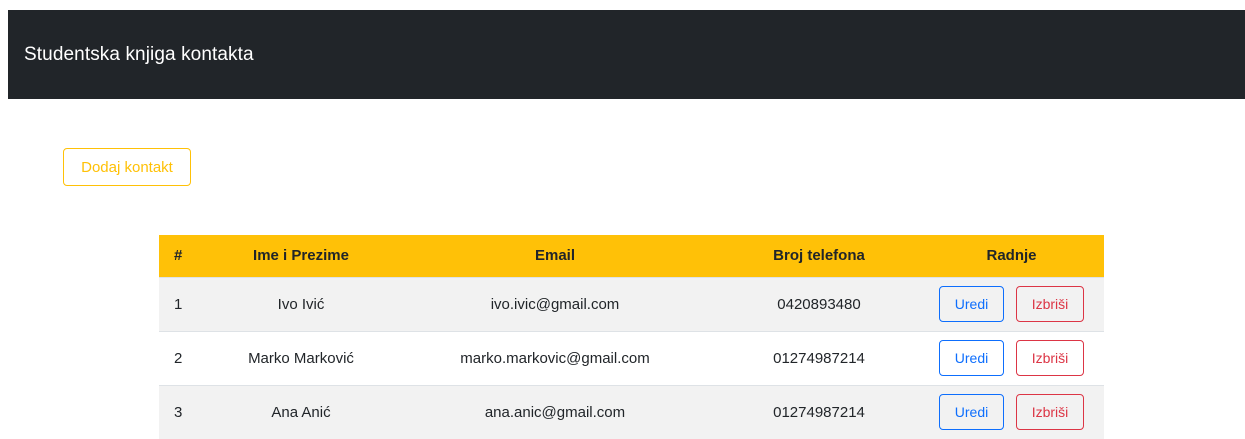 The height and width of the screenshot is (439, 1245). I want to click on navbar-brand: Studentska knjiga kontakta, so click(139, 55).